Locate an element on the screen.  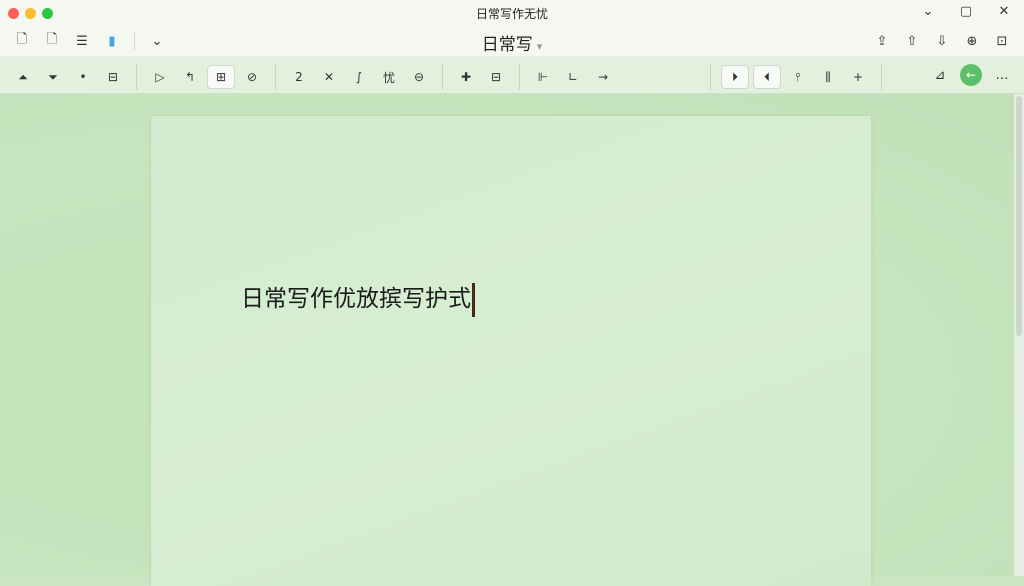
restore-icon: ▢ is located at coordinates (966, 11).